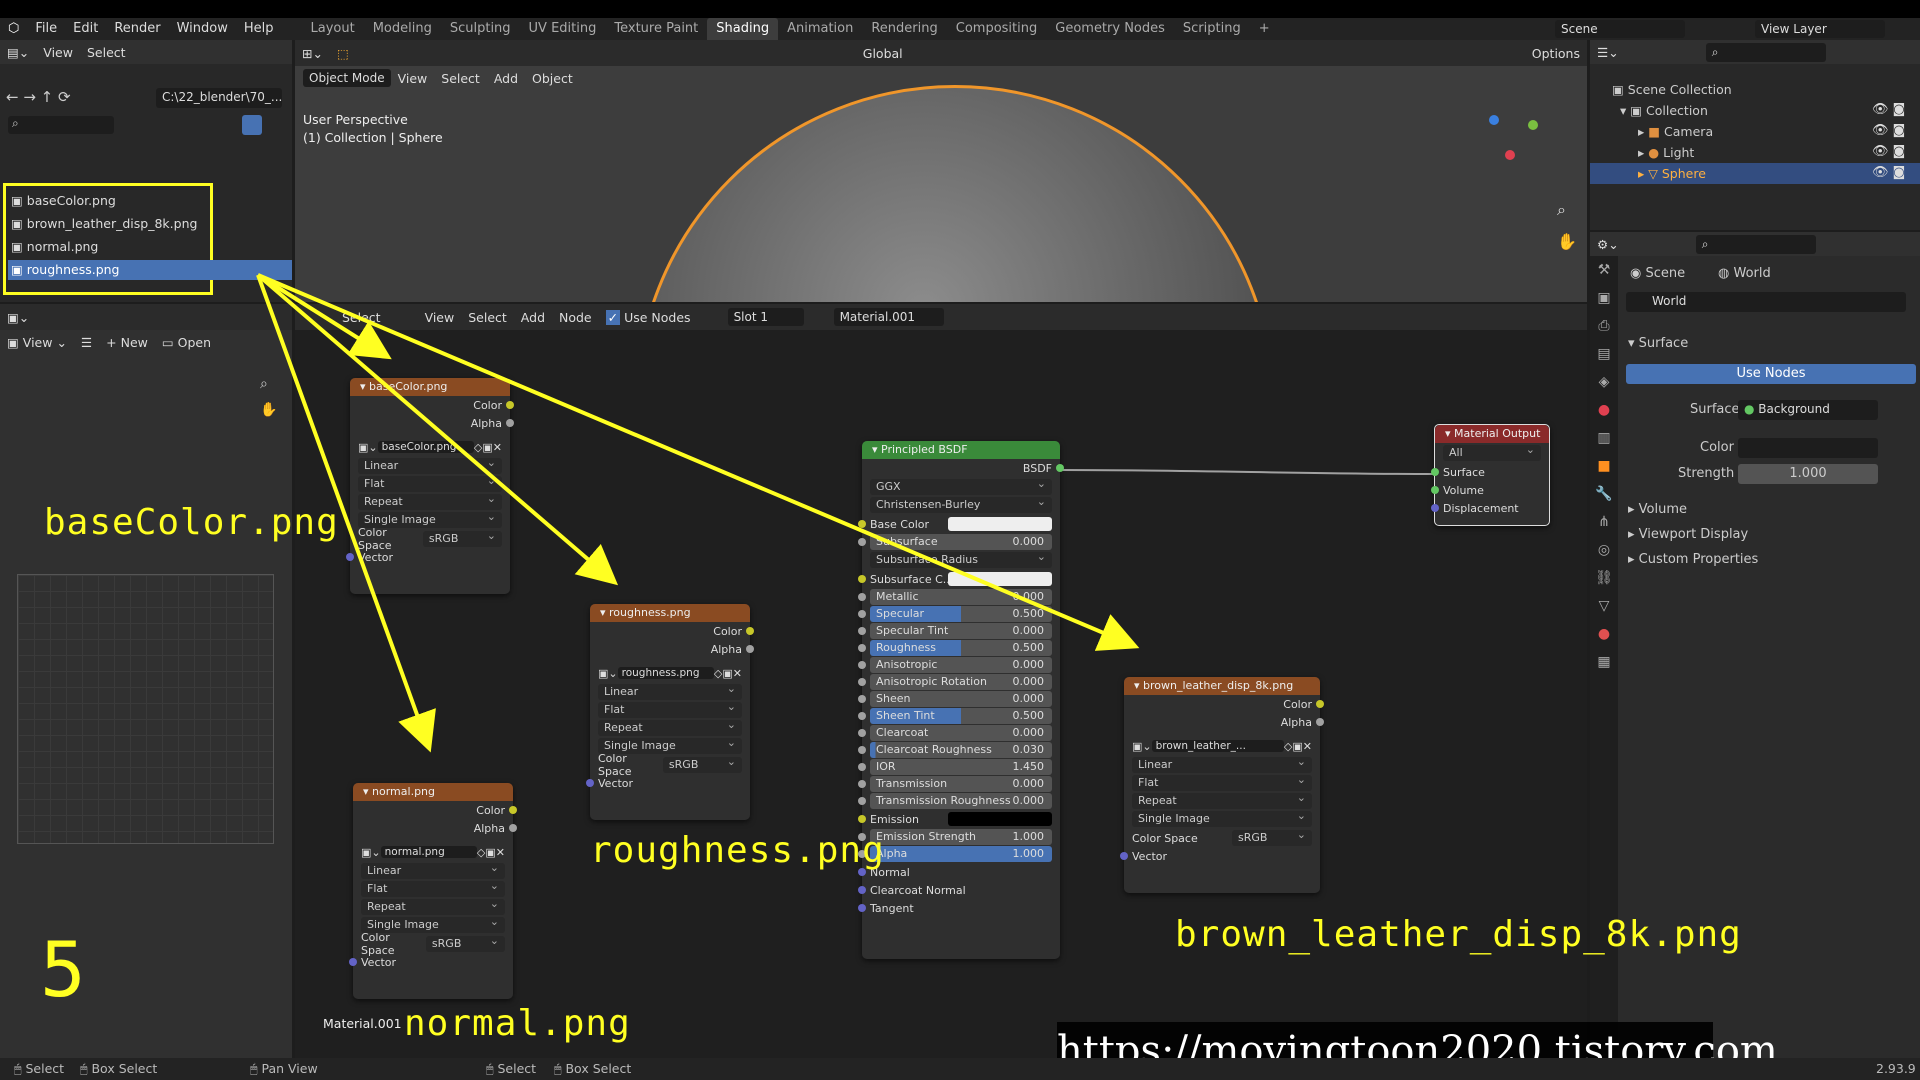 This screenshot has width=1920, height=1080. What do you see at coordinates (511, 1068) in the screenshot?
I see `status-select-2: 🖱 Select` at bounding box center [511, 1068].